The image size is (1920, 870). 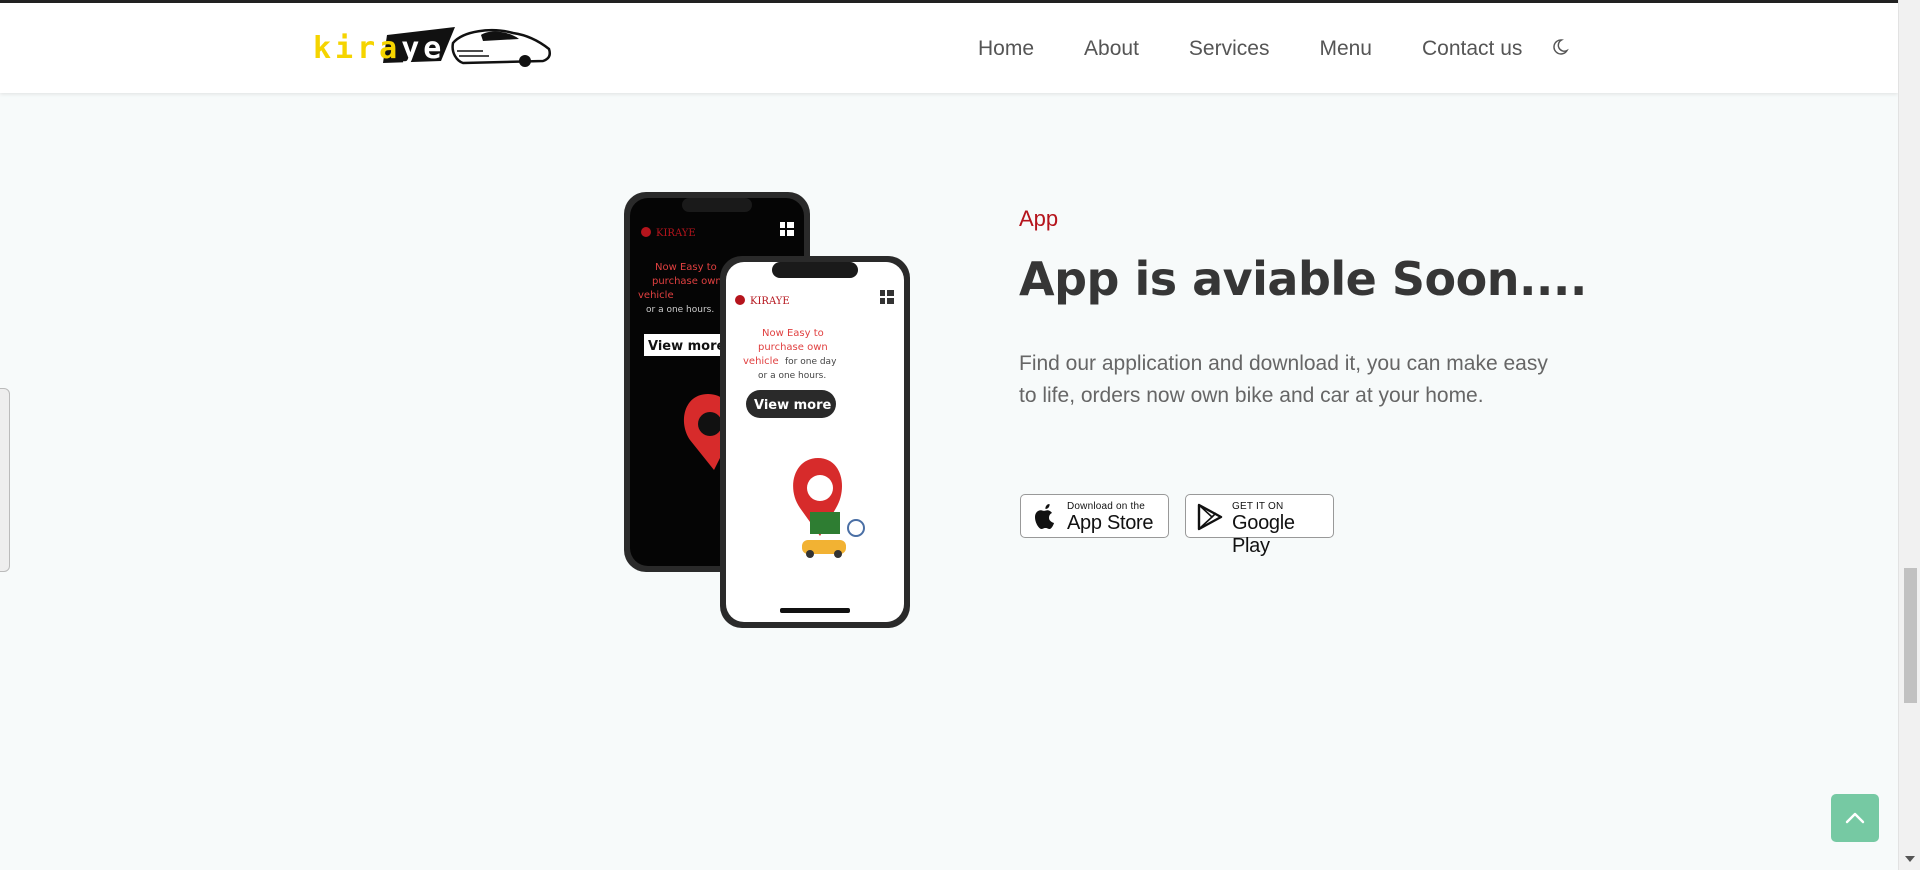 I want to click on front-phone-brand: KIRAYE, so click(x=770, y=301).